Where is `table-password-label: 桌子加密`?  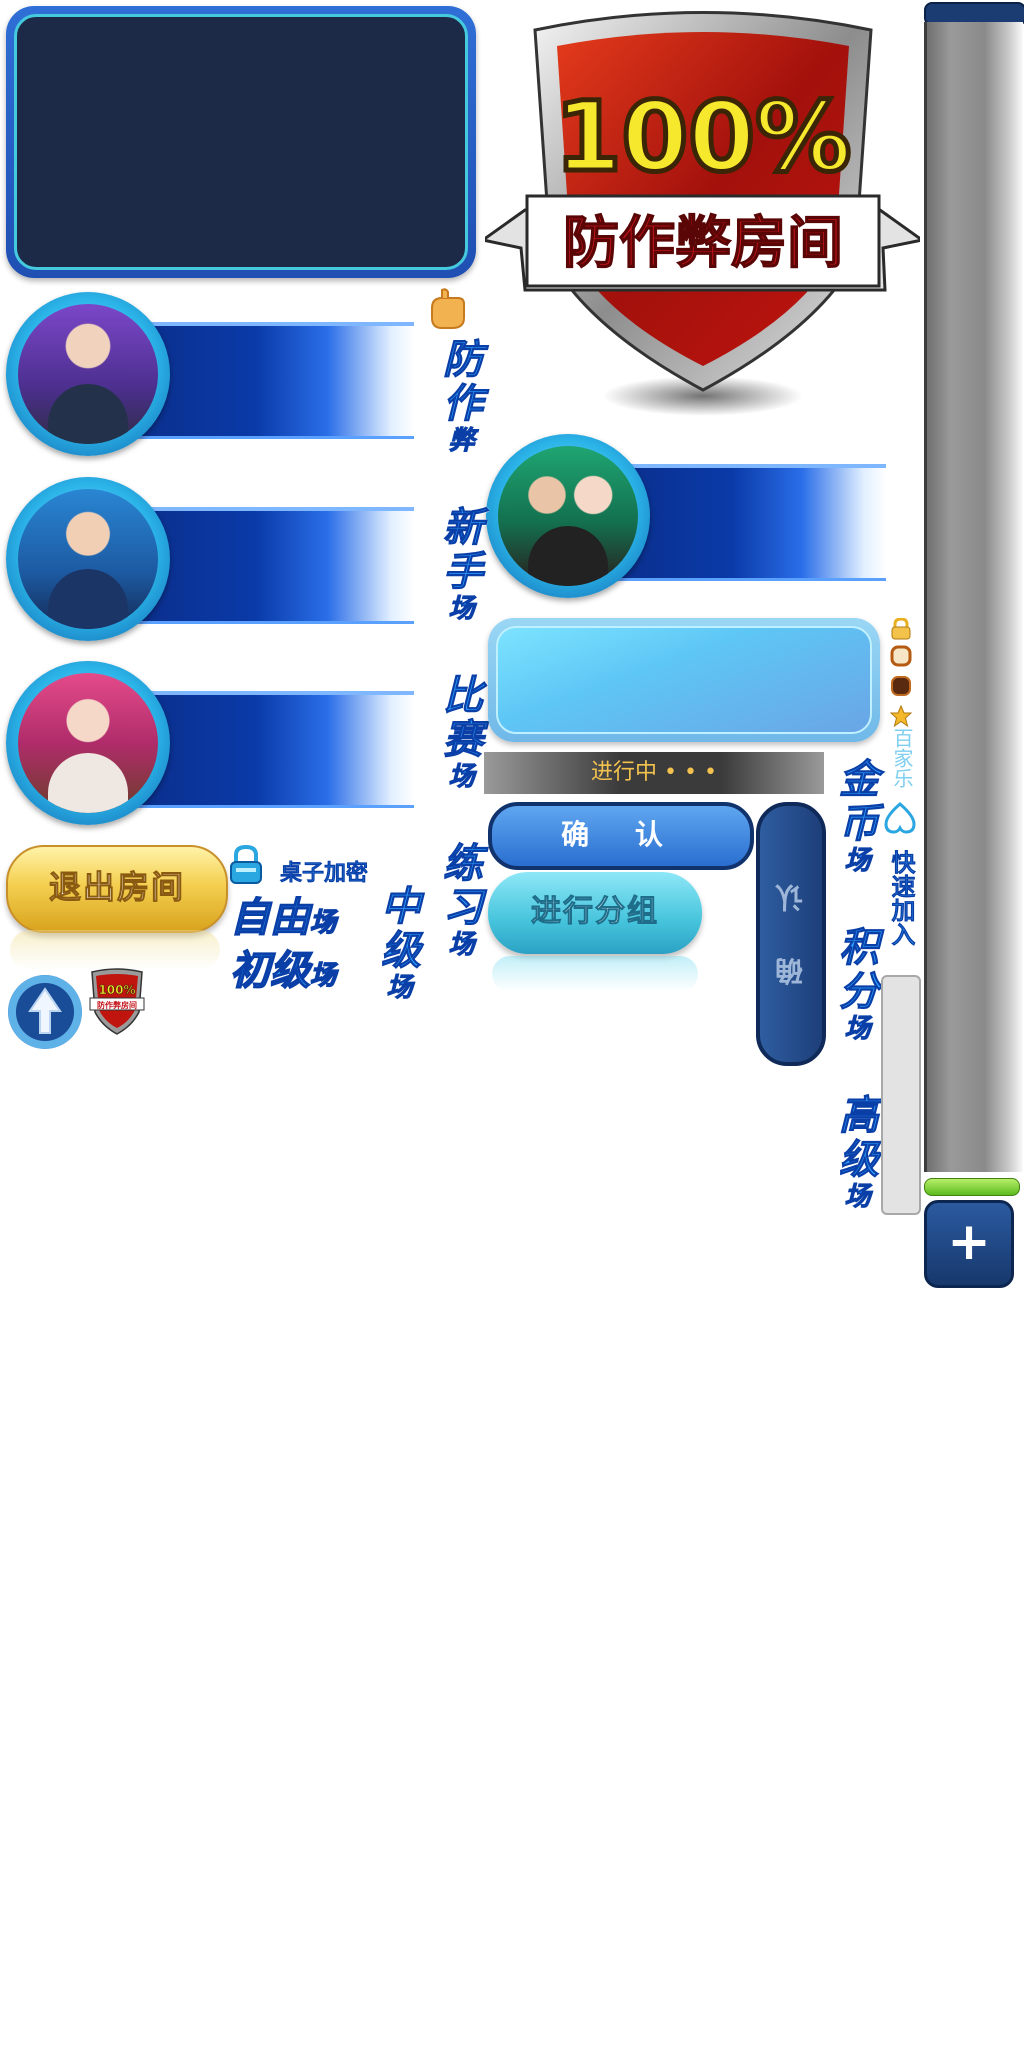
table-password-label: 桌子加密 is located at coordinates (324, 874).